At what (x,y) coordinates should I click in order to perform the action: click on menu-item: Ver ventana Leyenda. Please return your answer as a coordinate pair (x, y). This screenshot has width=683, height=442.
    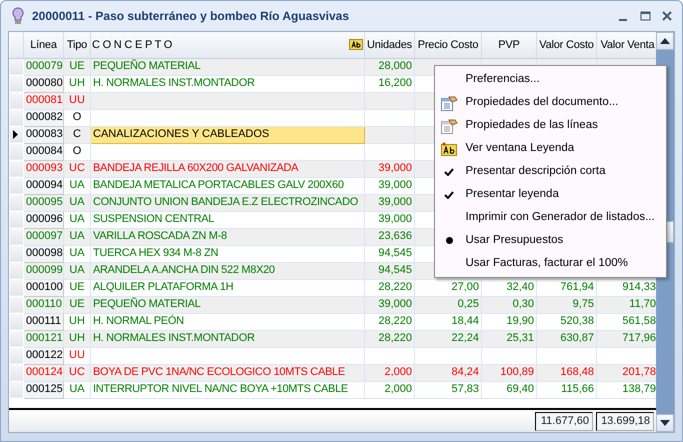
    Looking at the image, I should click on (550, 148).